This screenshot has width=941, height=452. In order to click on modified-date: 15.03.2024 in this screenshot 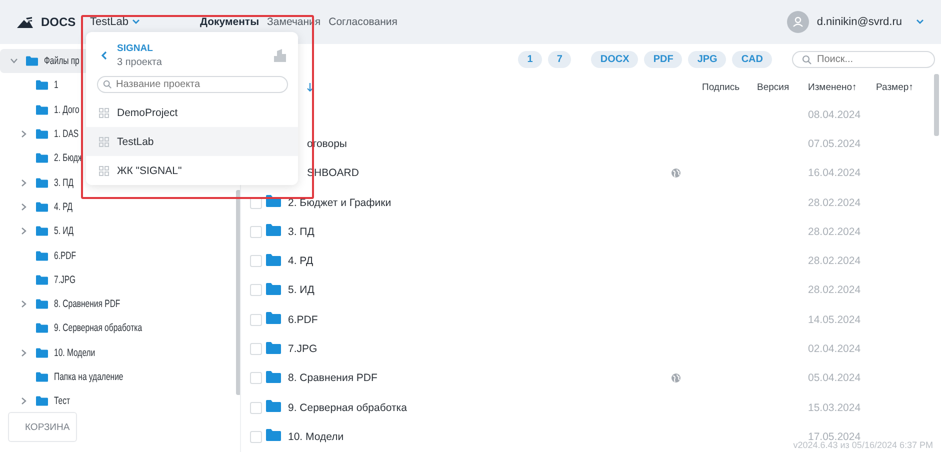, I will do `click(835, 408)`.